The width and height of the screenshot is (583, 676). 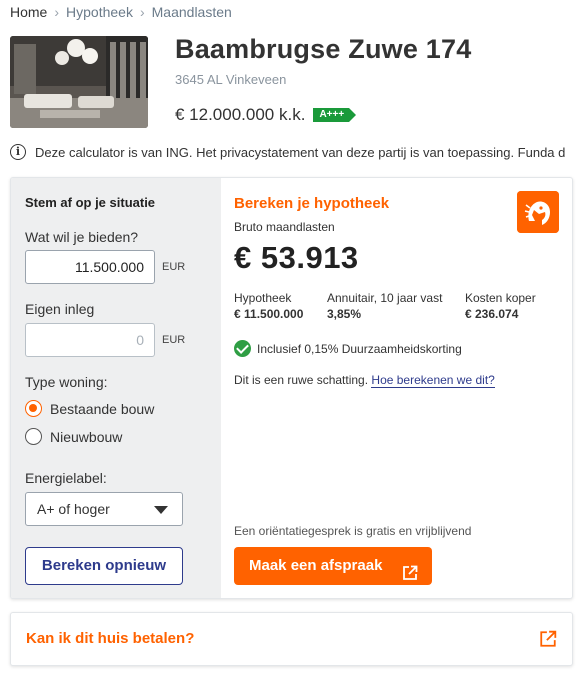 What do you see at coordinates (110, 638) in the screenshot?
I see `afford-title: Kan ik dit huis betalen?` at bounding box center [110, 638].